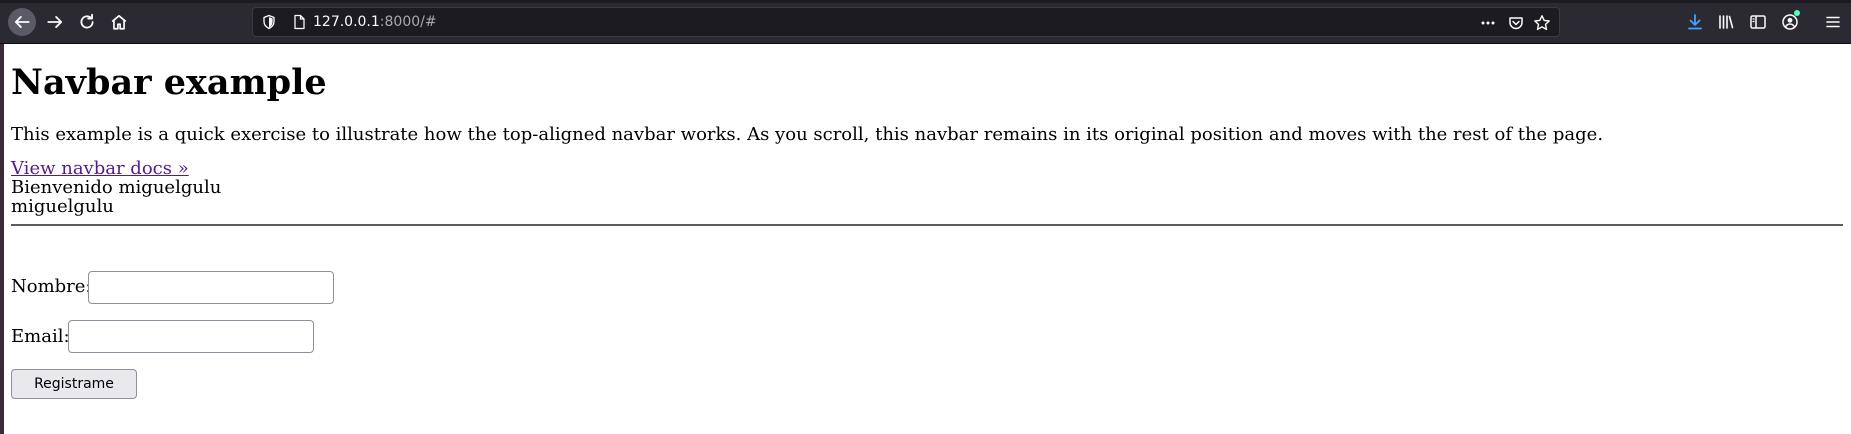 The height and width of the screenshot is (434, 1851). I want to click on name-input, so click(211, 287).